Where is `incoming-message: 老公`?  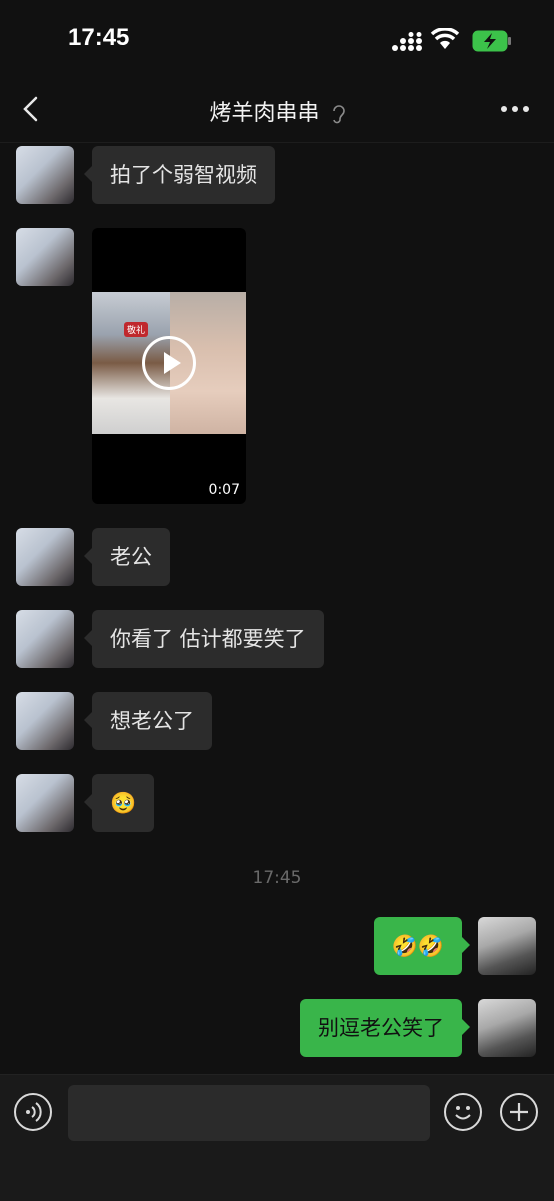
incoming-message: 老公 is located at coordinates (127, 557).